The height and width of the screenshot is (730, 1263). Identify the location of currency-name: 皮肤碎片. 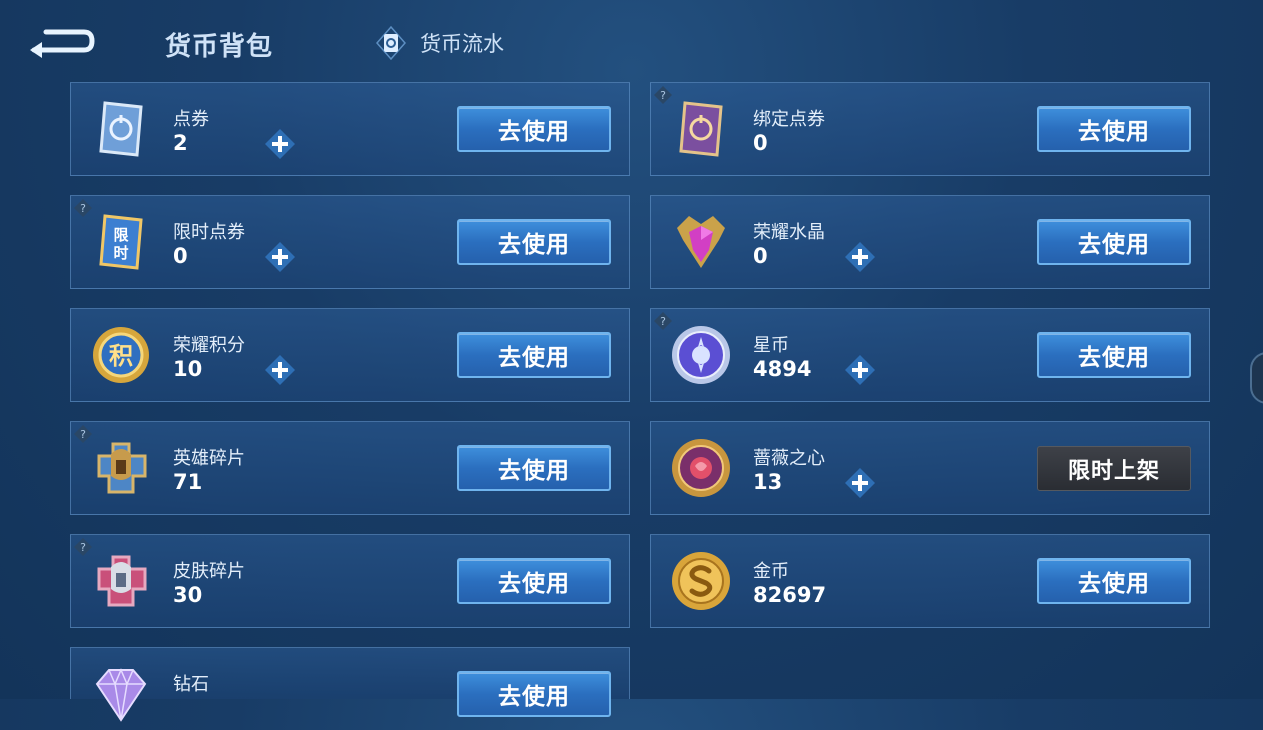
(209, 571).